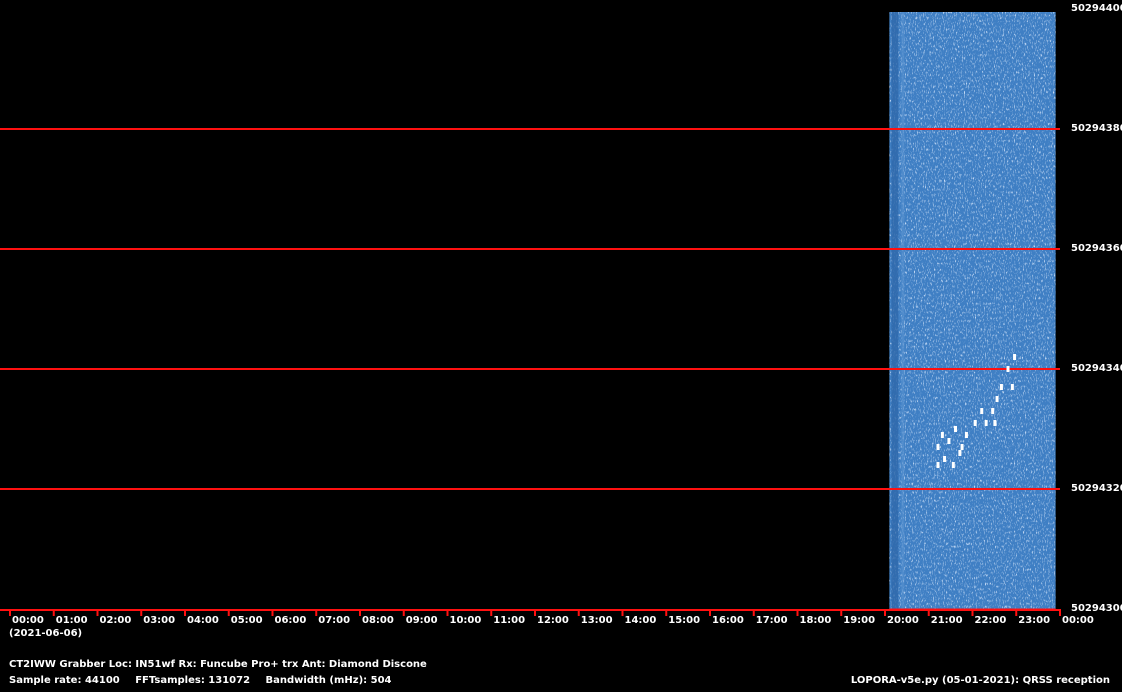  I want to click on x-tick-label: 04:00, so click(203, 620).